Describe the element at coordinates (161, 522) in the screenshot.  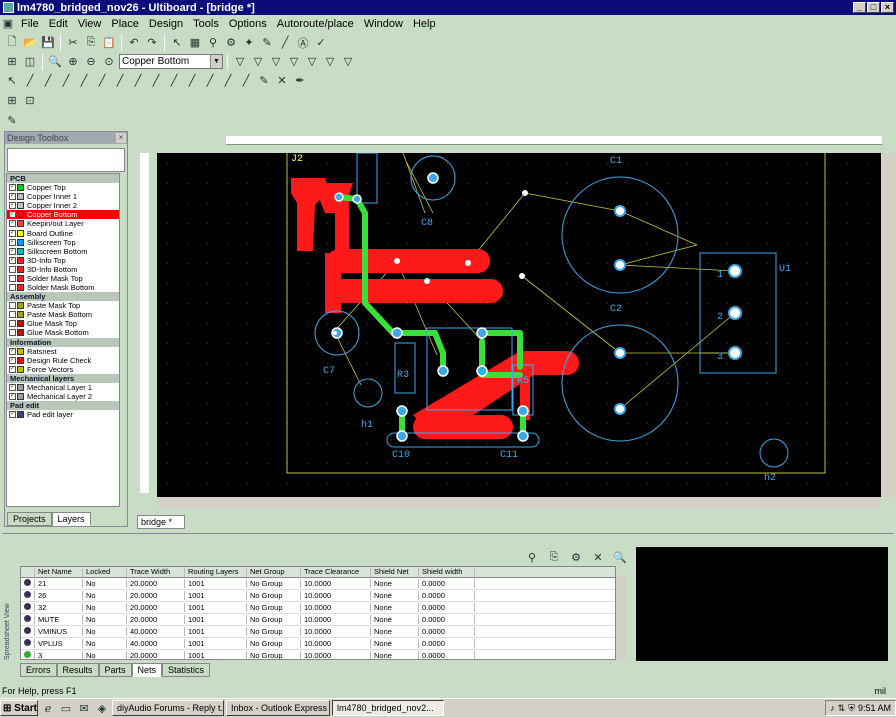
I see `document-tab: bridge *` at that location.